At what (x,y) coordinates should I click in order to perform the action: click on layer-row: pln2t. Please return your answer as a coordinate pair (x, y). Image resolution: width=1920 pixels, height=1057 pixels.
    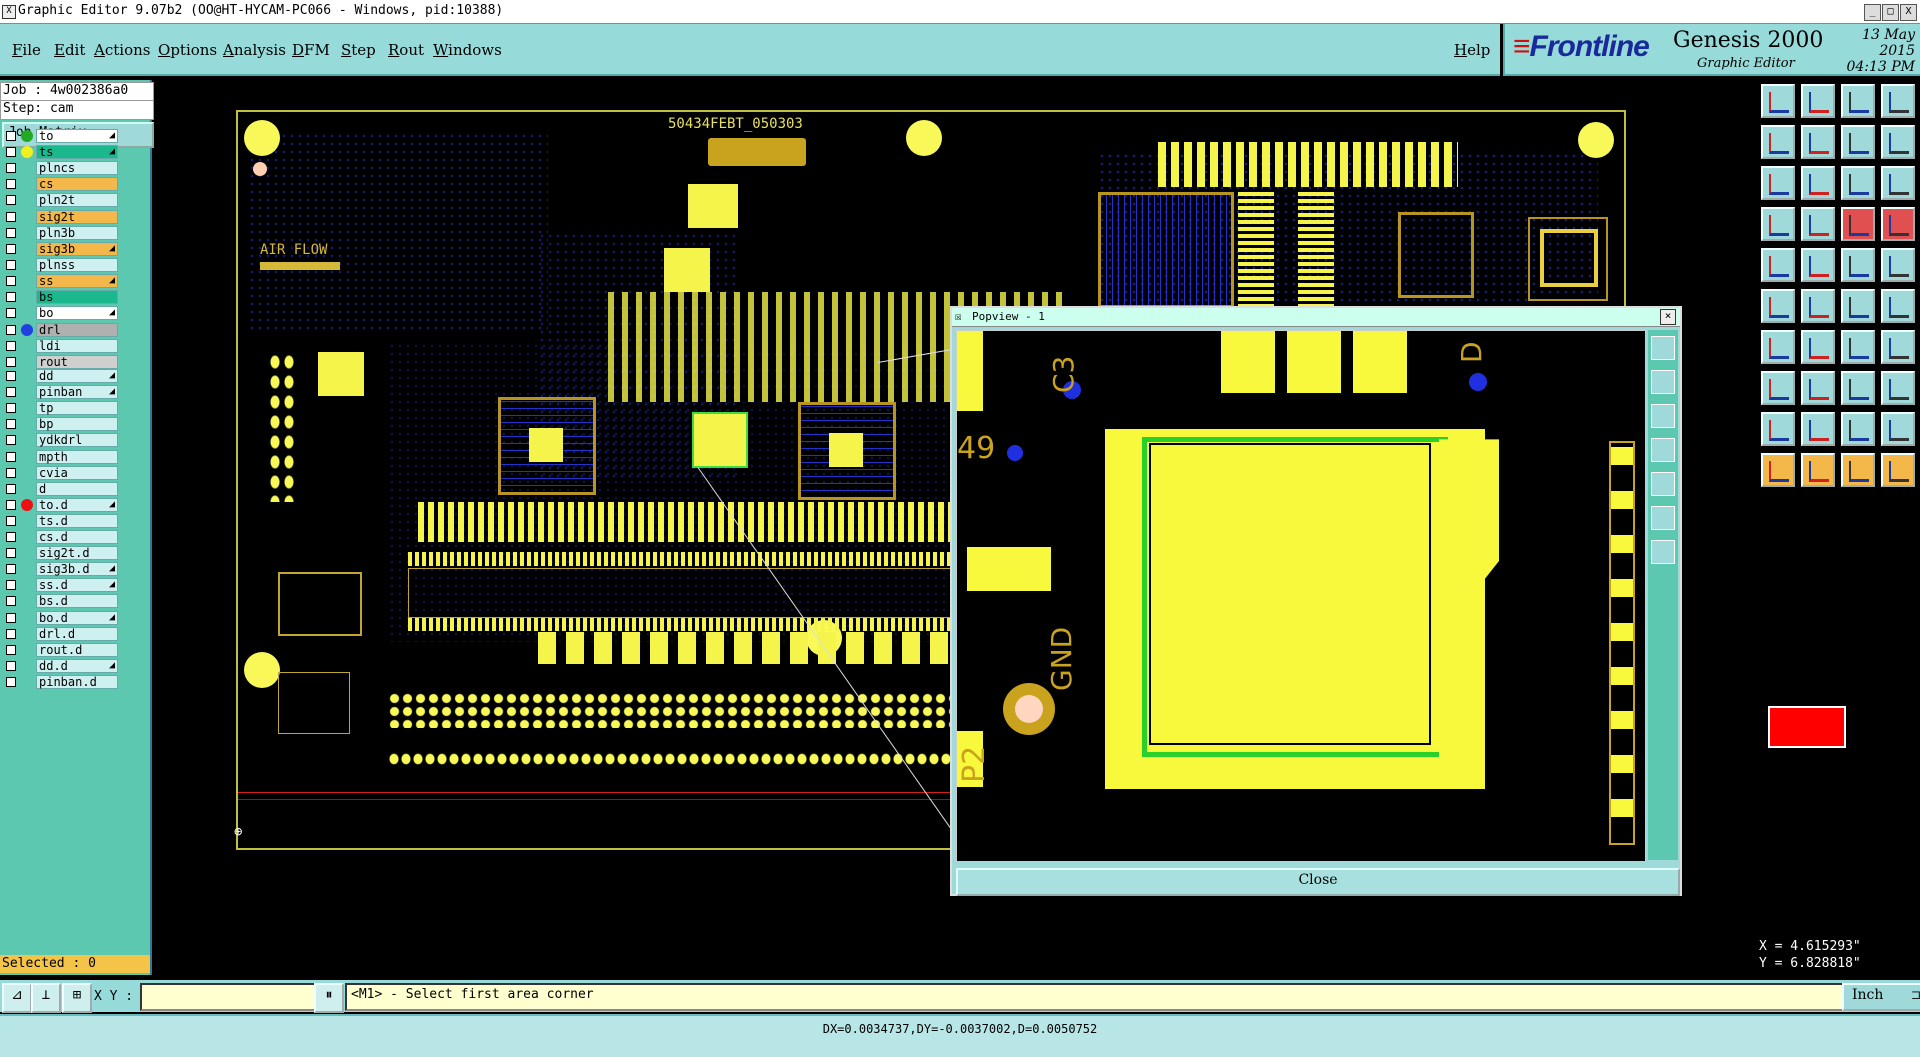
    Looking at the image, I should click on (61, 200).